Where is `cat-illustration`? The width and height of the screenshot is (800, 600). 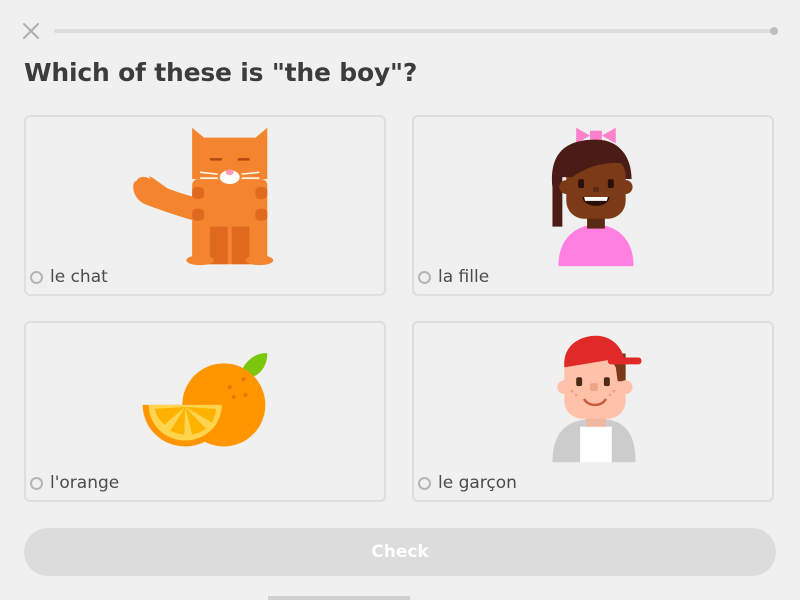
cat-illustration is located at coordinates (203, 196).